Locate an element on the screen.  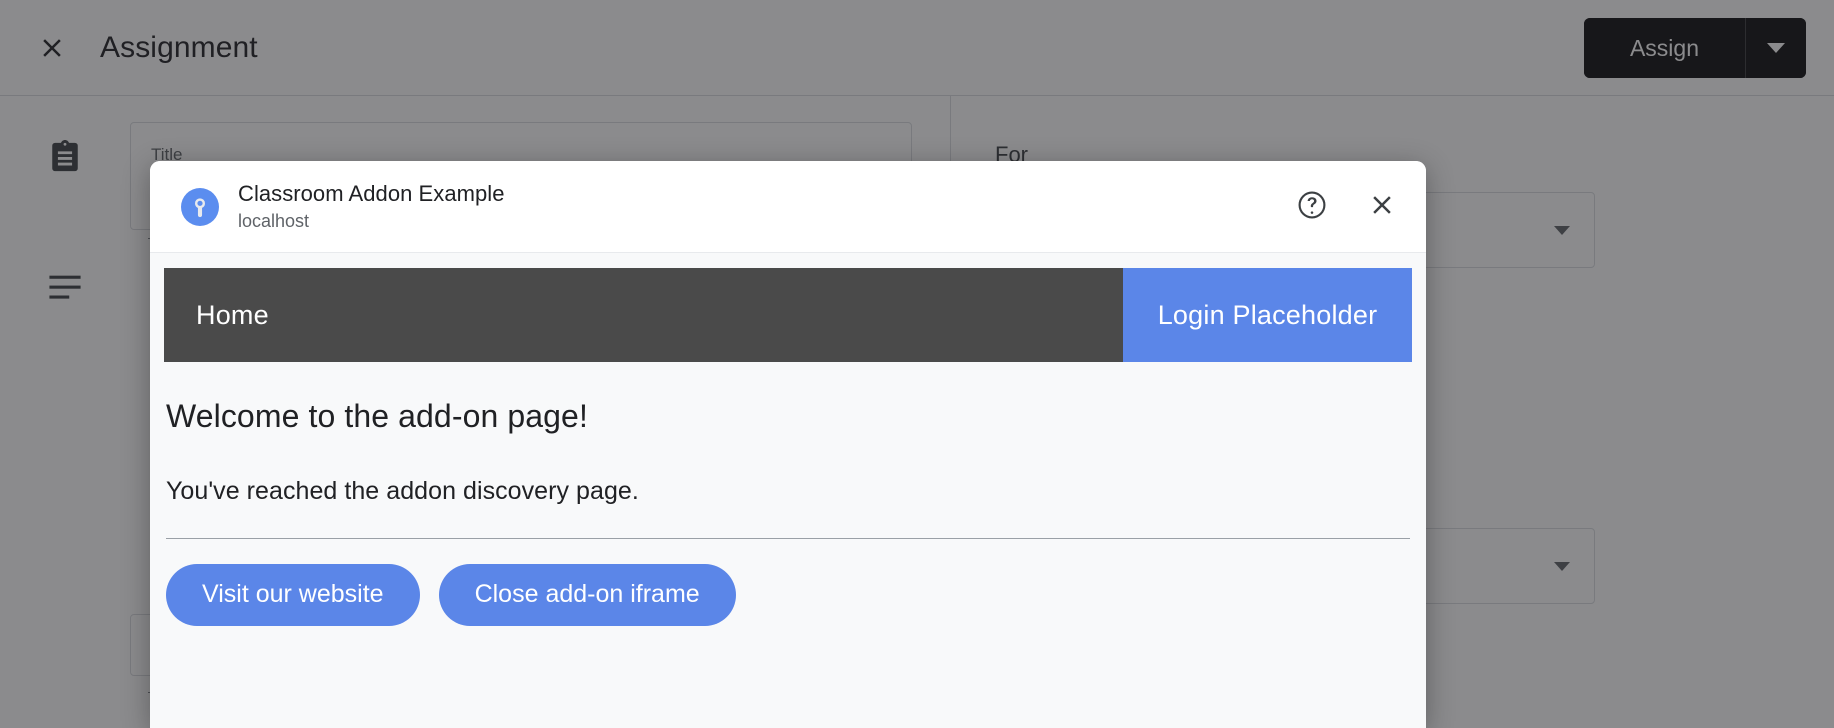
addon-dialog-header: Classroom Addon Example localhost is located at coordinates (788, 207).